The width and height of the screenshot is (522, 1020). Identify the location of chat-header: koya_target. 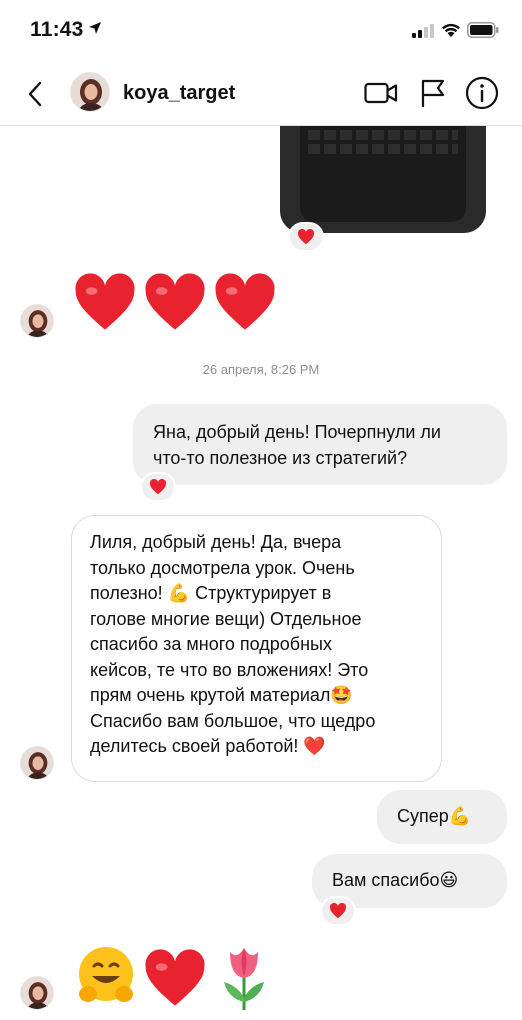
(261, 94).